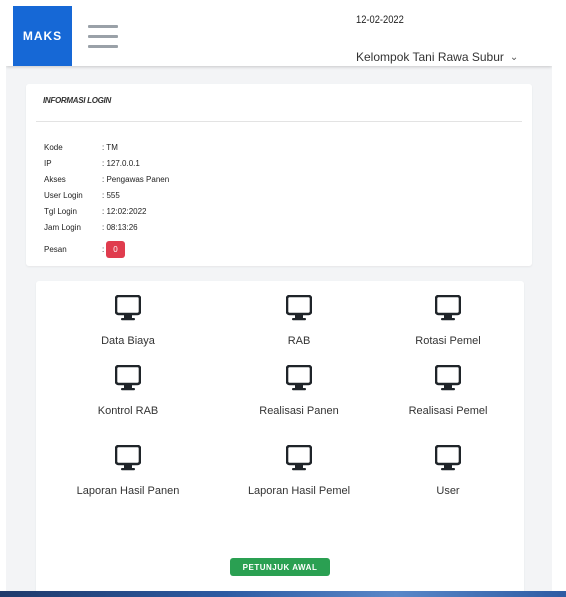  I want to click on menu-tile-user: User, so click(448, 471).